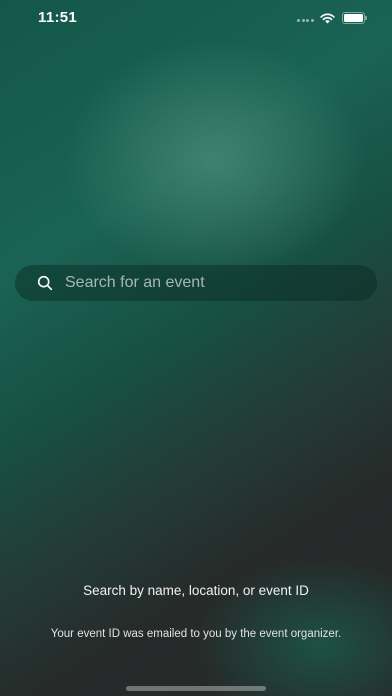  Describe the element at coordinates (305, 20) in the screenshot. I see `cellular-signal-icon` at that location.